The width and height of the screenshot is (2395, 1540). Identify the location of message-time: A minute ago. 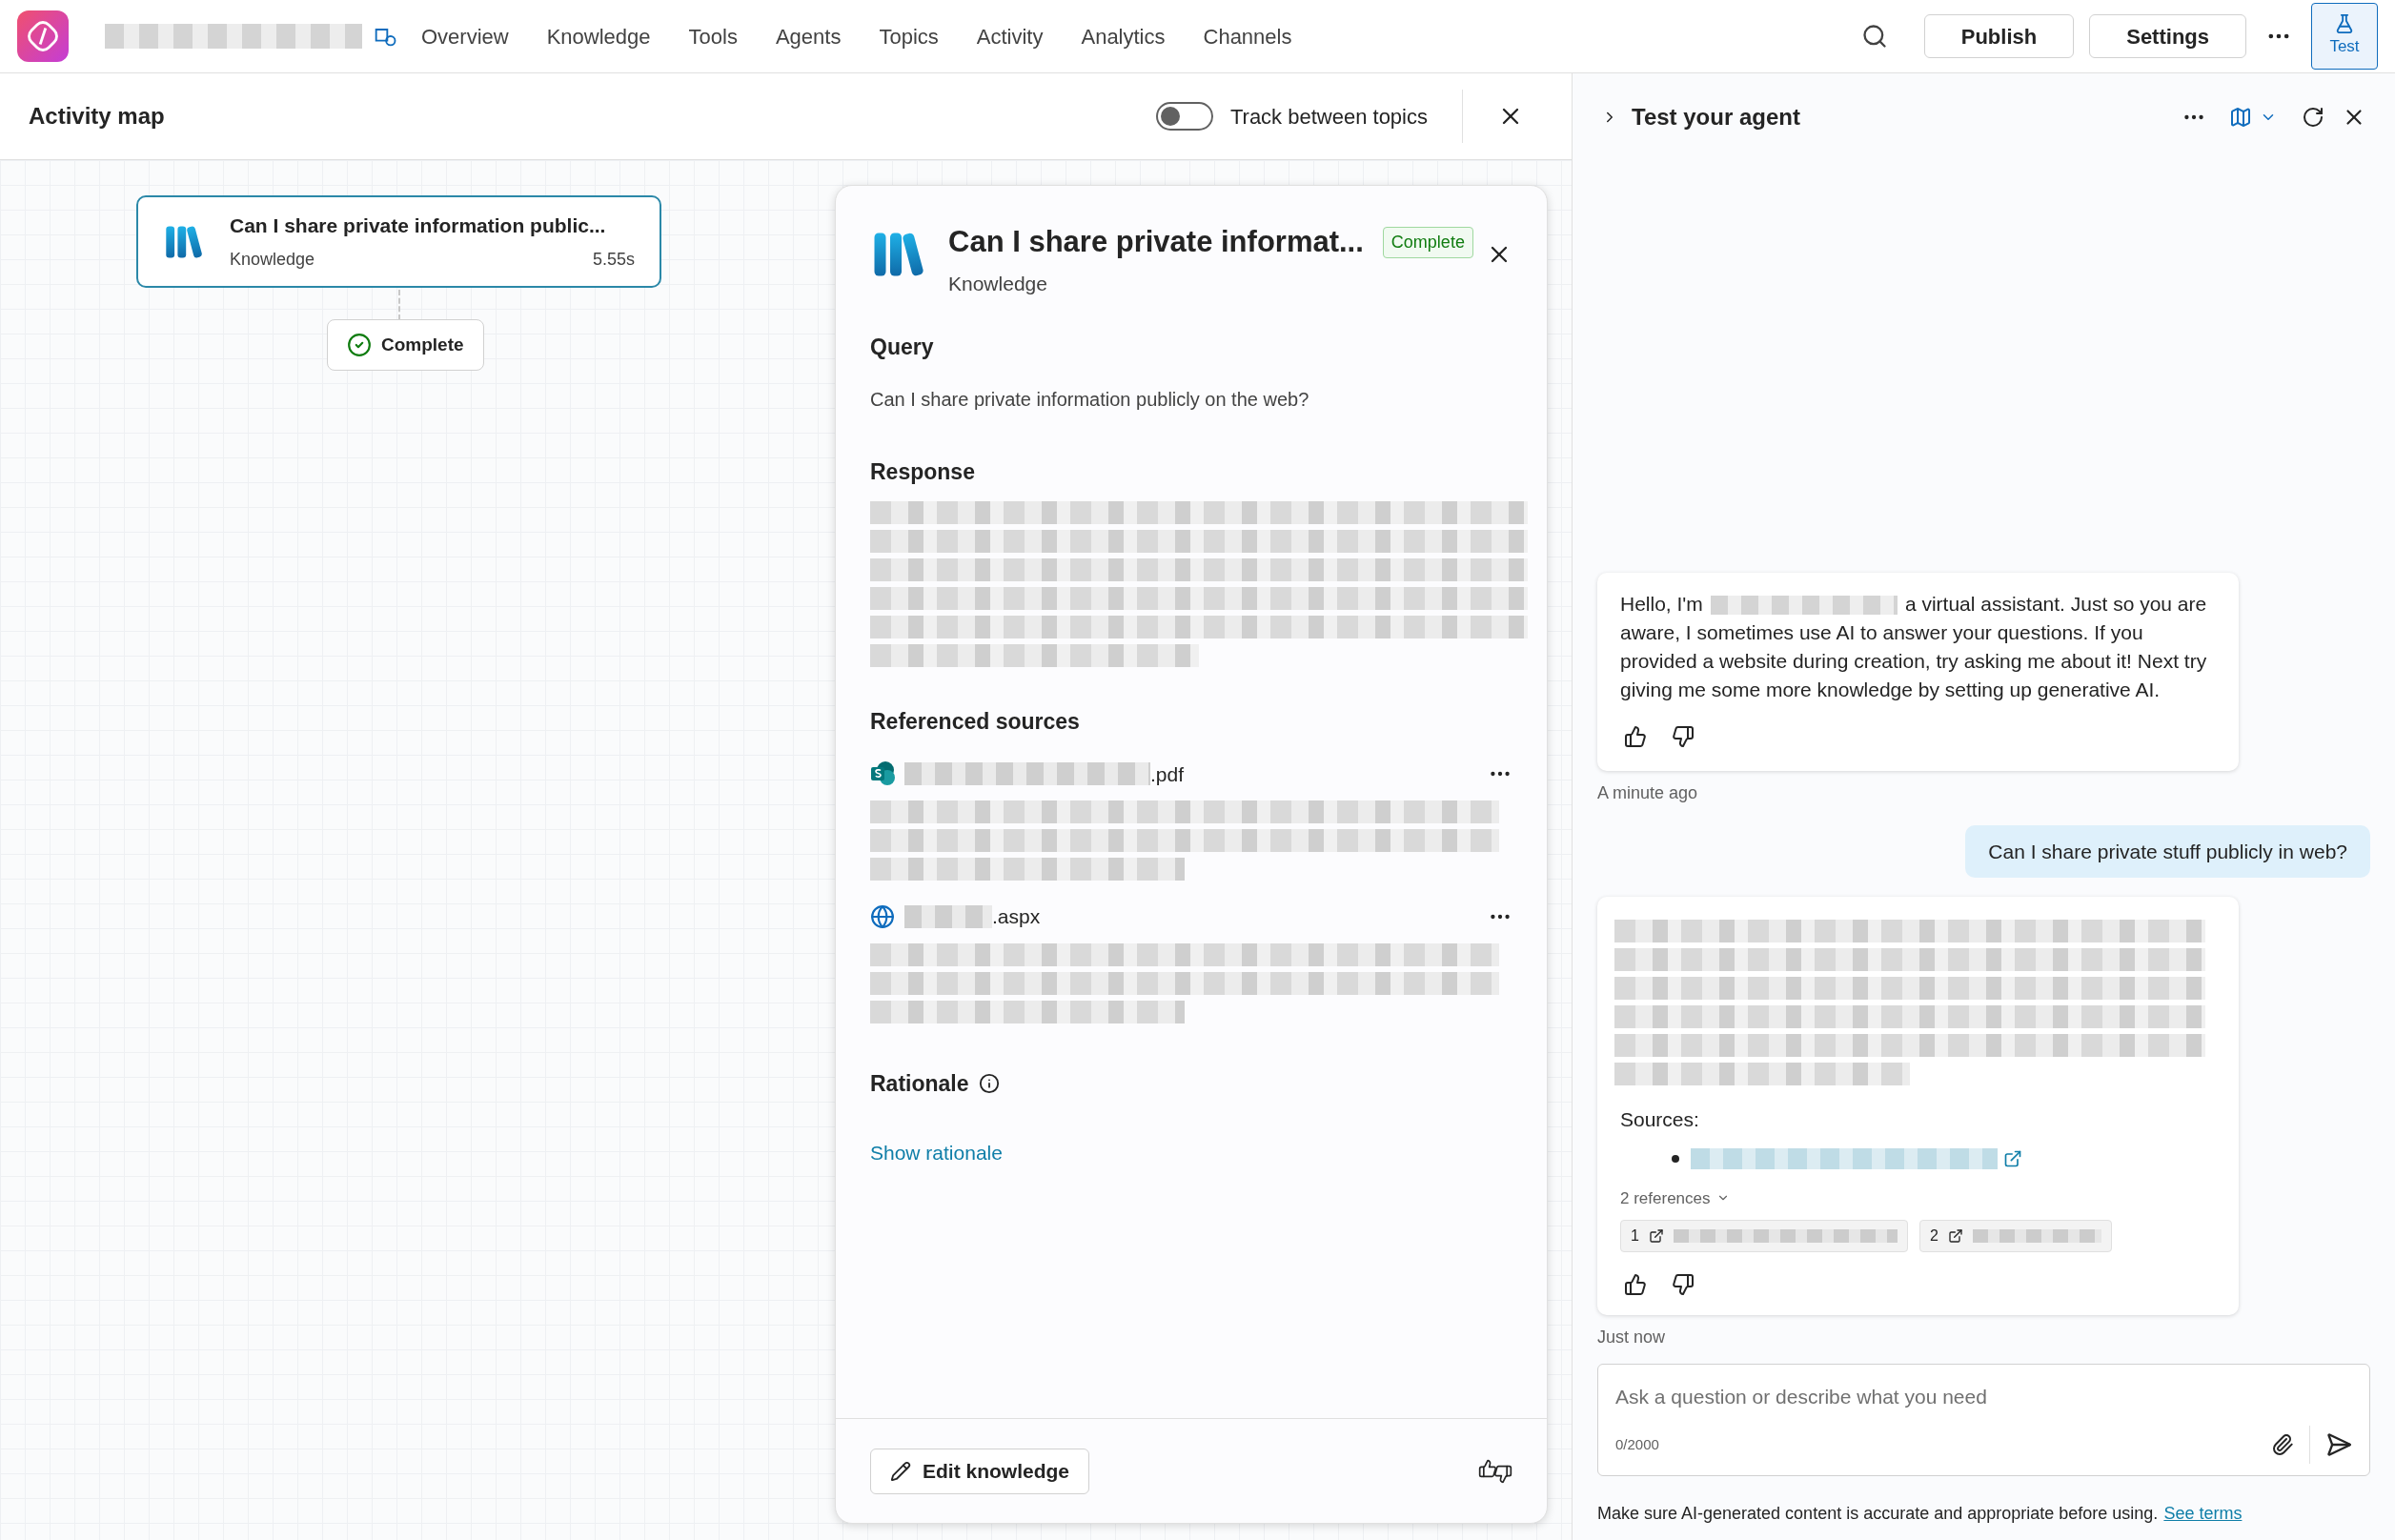
(1648, 792).